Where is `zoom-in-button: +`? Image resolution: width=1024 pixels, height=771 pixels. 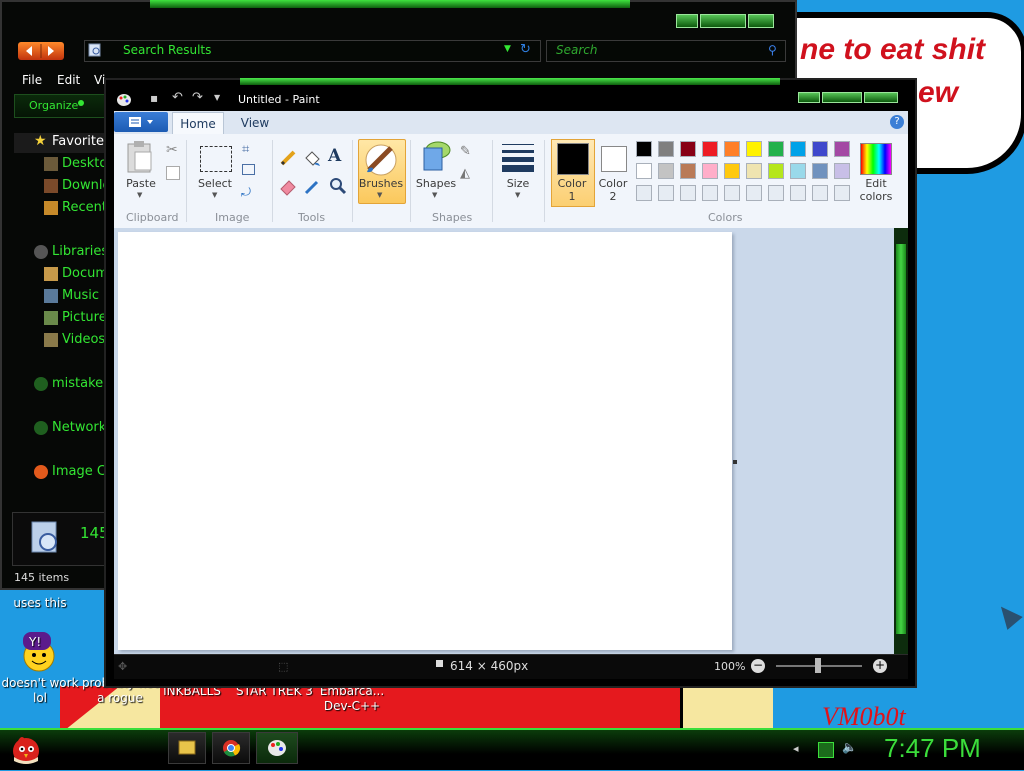
zoom-in-button: + is located at coordinates (880, 666).